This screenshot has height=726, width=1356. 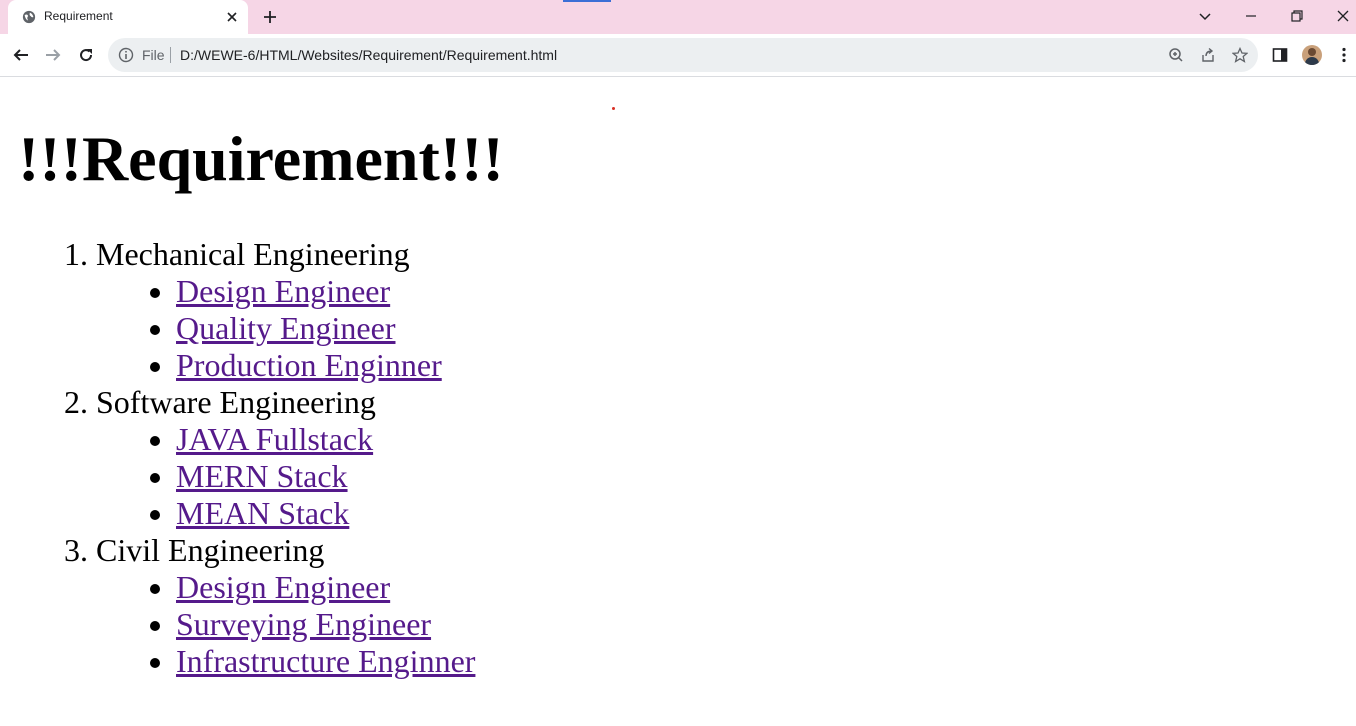 What do you see at coordinates (126, 55) in the screenshot?
I see `info-icon` at bounding box center [126, 55].